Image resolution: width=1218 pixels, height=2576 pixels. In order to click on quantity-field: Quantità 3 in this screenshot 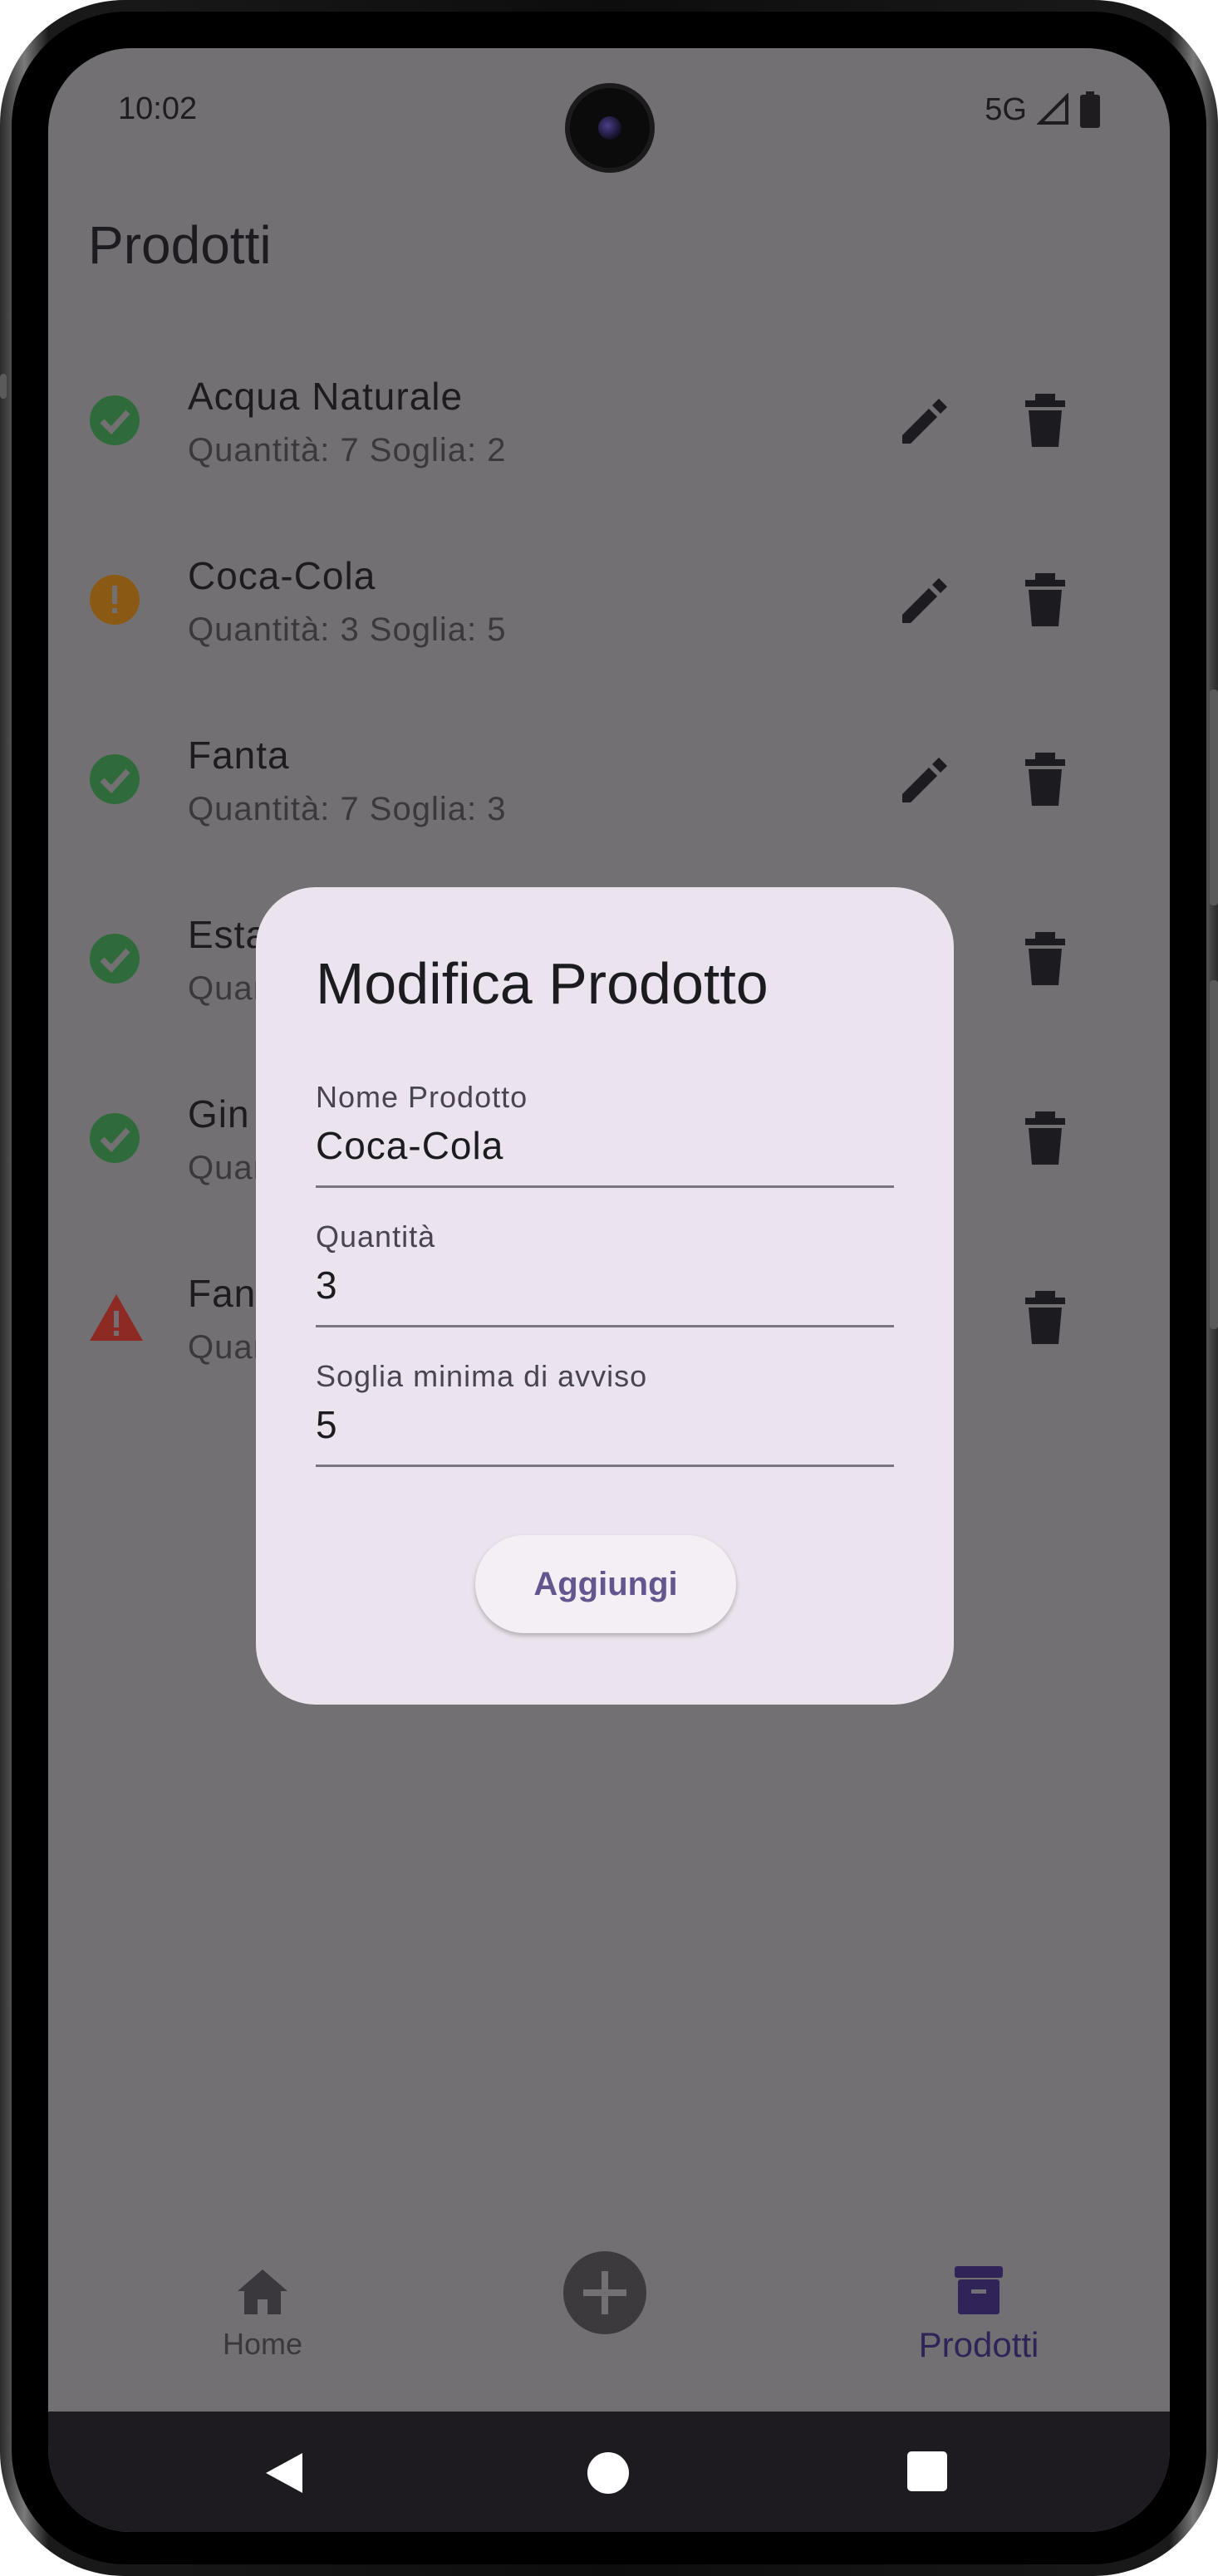, I will do `click(605, 1273)`.